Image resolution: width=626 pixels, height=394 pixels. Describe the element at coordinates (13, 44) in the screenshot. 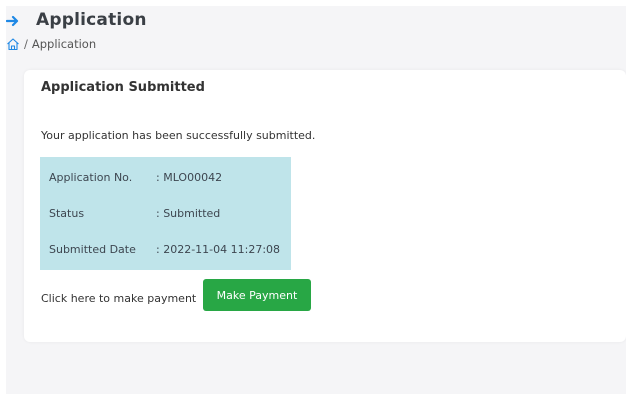

I see `home-icon` at that location.